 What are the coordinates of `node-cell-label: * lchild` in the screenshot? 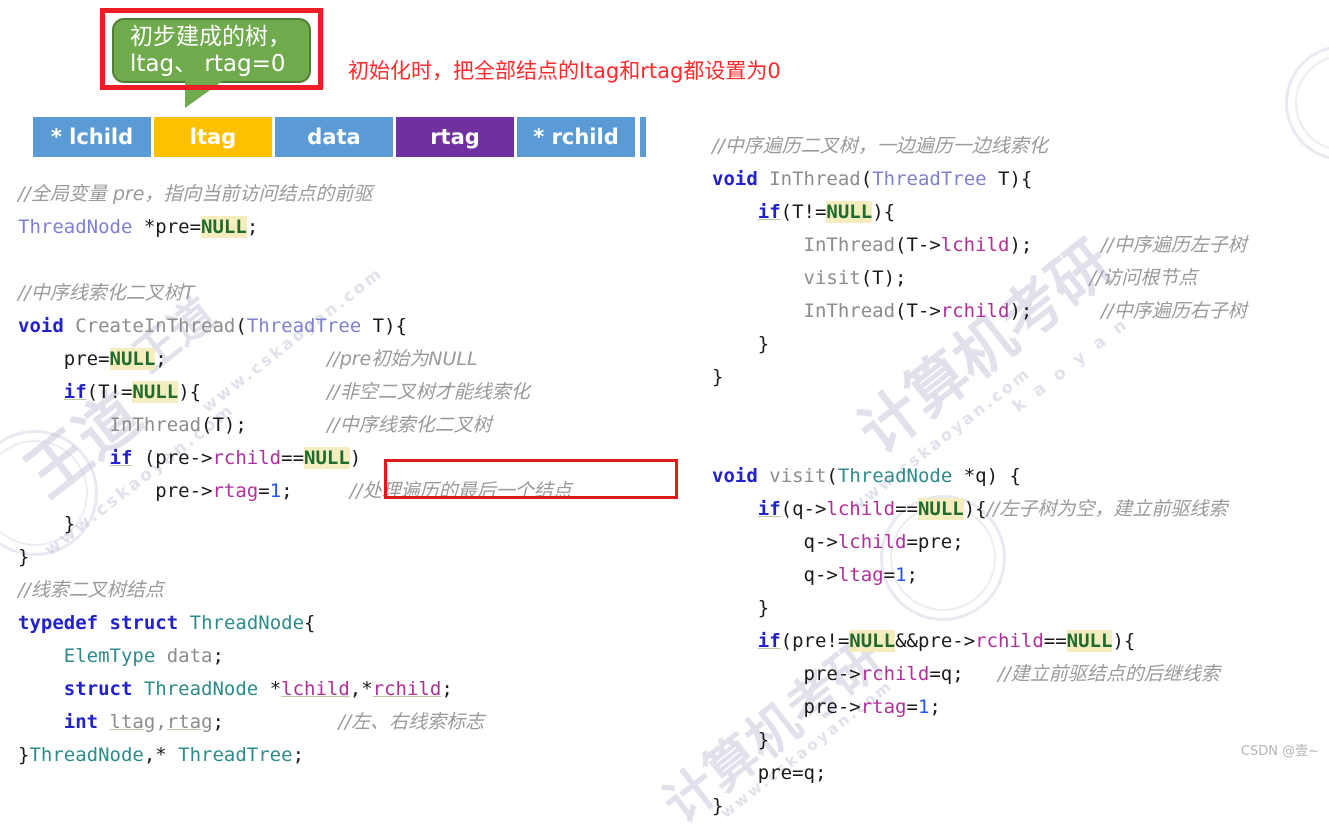 It's located at (92, 137).